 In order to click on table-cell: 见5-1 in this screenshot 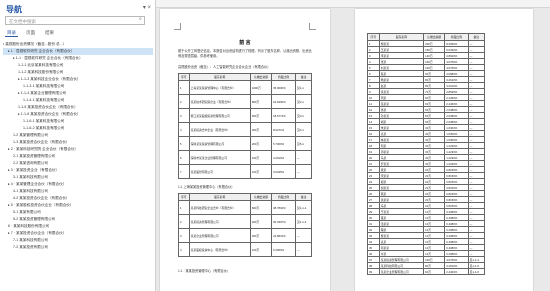, I will do `click(303, 143)`.